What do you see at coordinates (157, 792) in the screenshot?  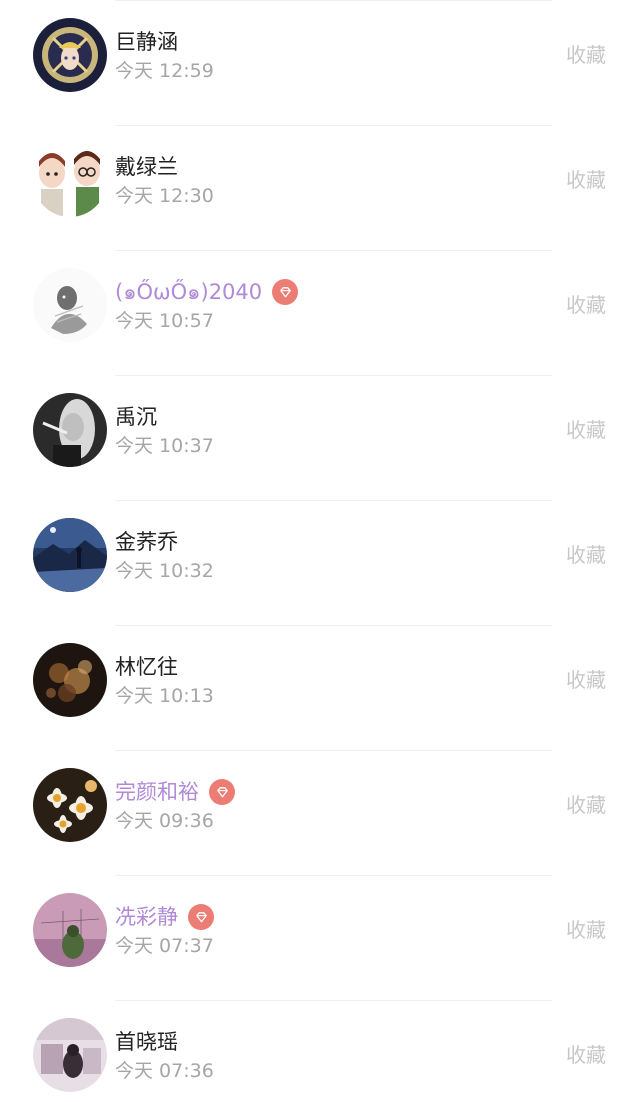 I see `user-name: 完颜和裕` at bounding box center [157, 792].